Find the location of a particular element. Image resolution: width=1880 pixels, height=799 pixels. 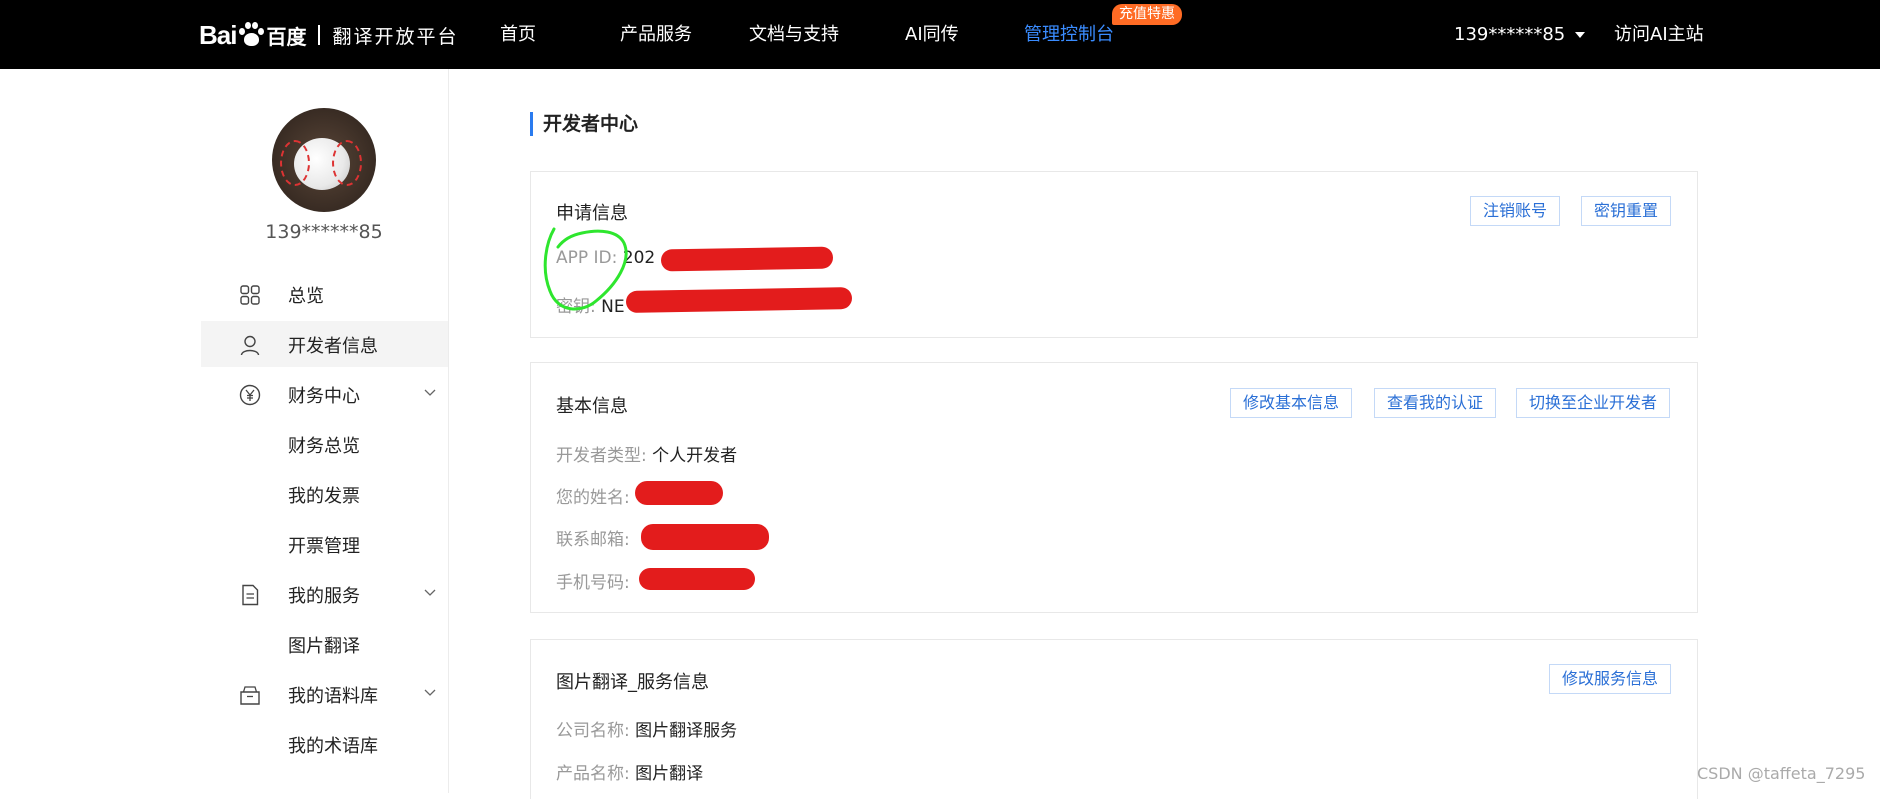

sidebar-item-label: 开发者信息 is located at coordinates (333, 346).